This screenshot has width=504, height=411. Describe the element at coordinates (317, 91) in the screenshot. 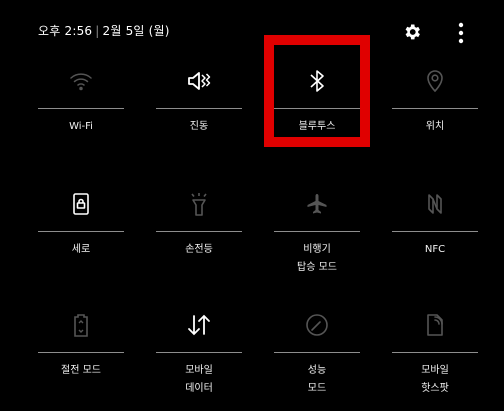

I see `highlight-box` at that location.